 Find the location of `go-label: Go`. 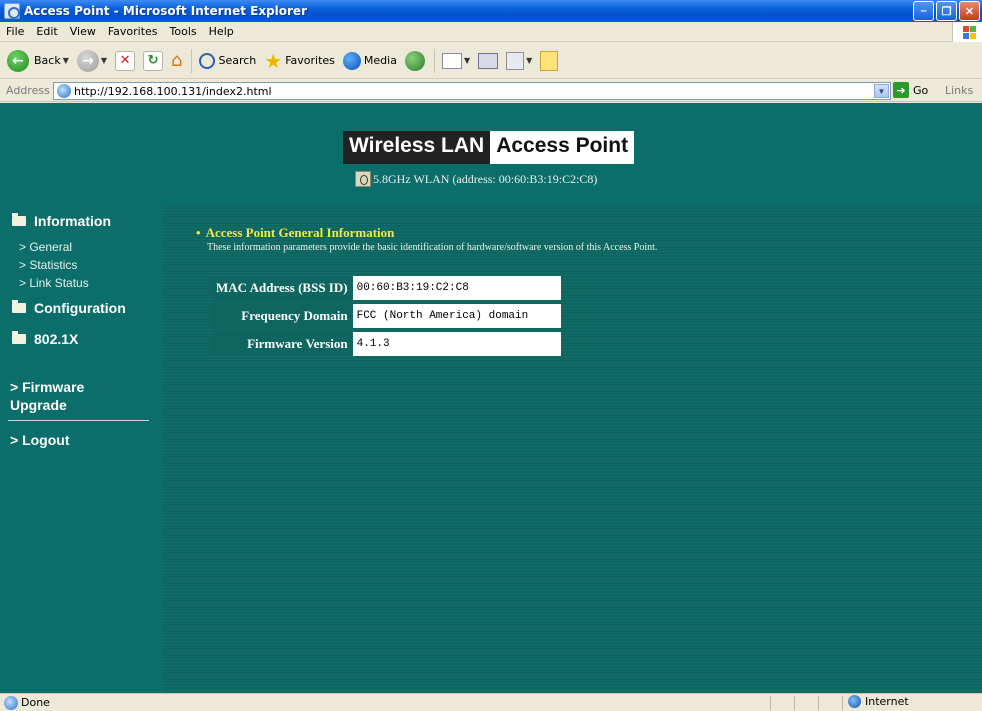

go-label: Go is located at coordinates (921, 90).